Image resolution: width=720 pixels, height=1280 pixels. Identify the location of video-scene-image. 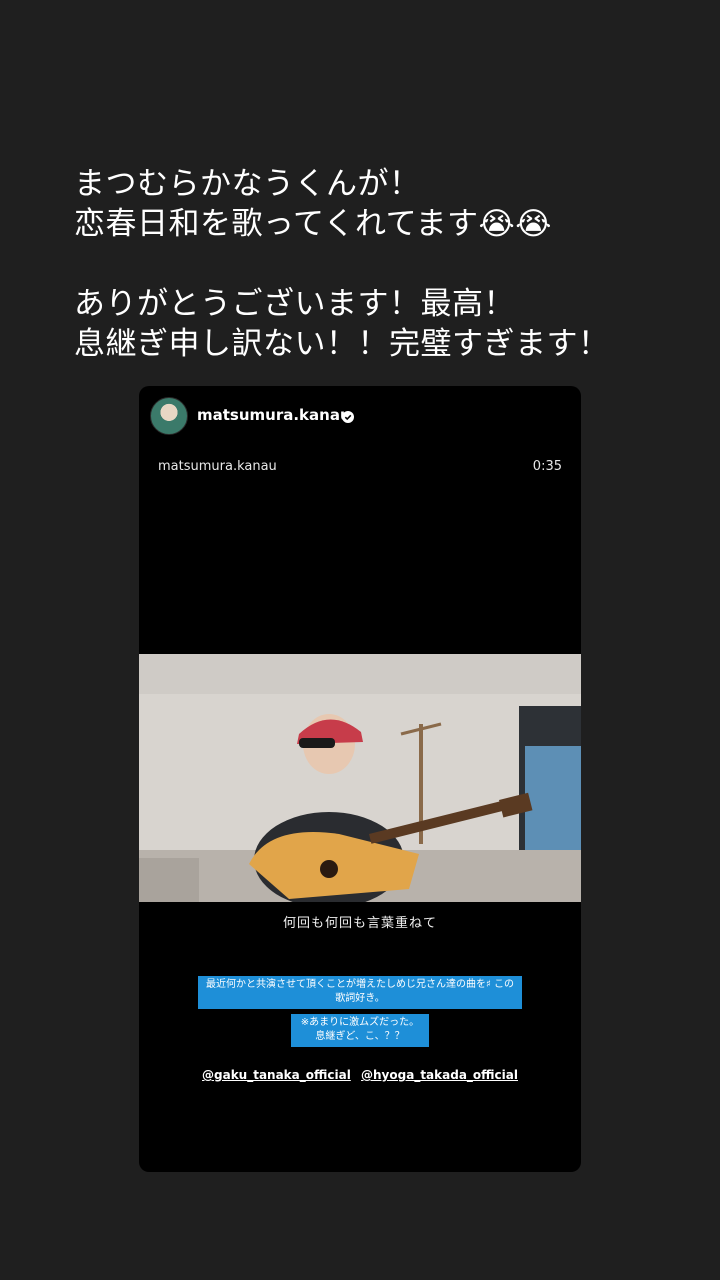
(360, 778).